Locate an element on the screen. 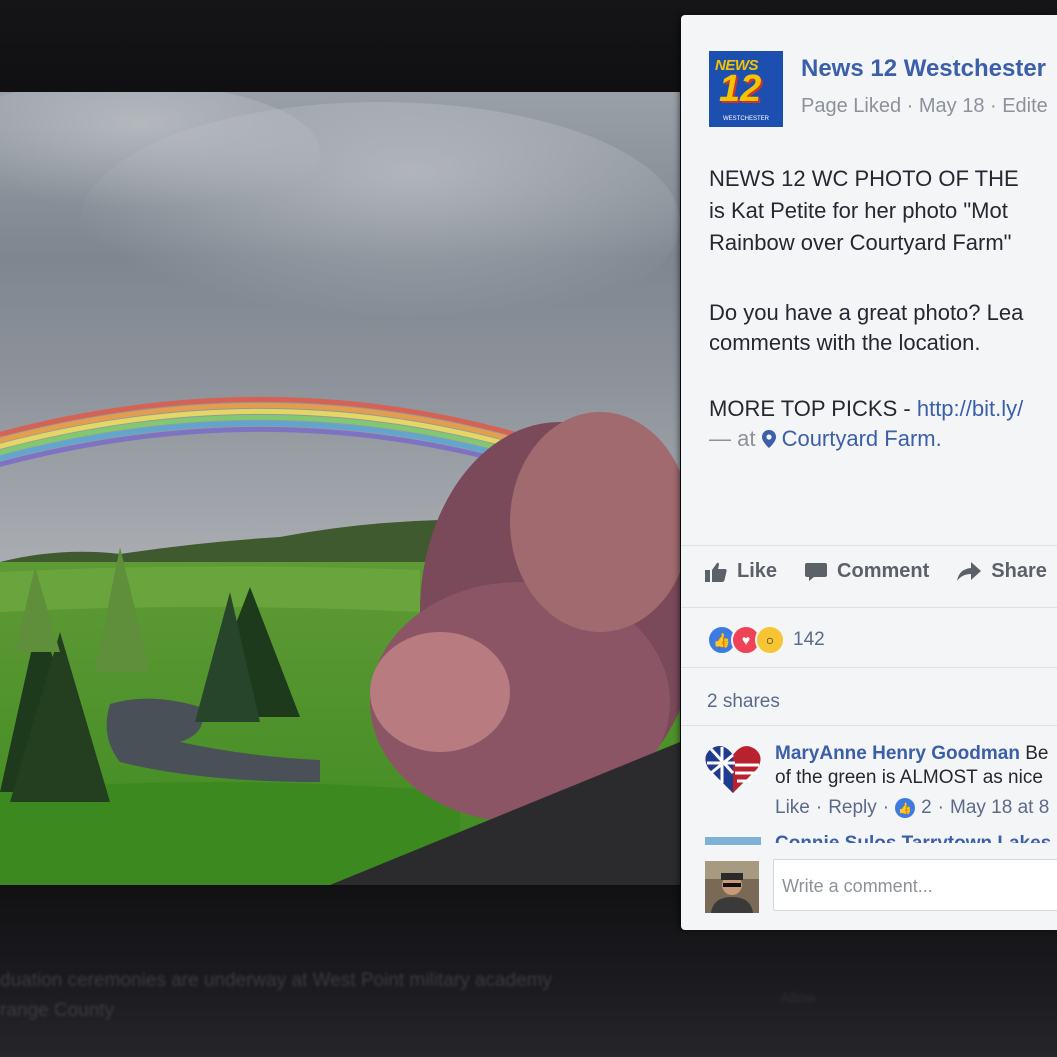  location-line: — at Courtyard Farm. is located at coordinates (825, 439).